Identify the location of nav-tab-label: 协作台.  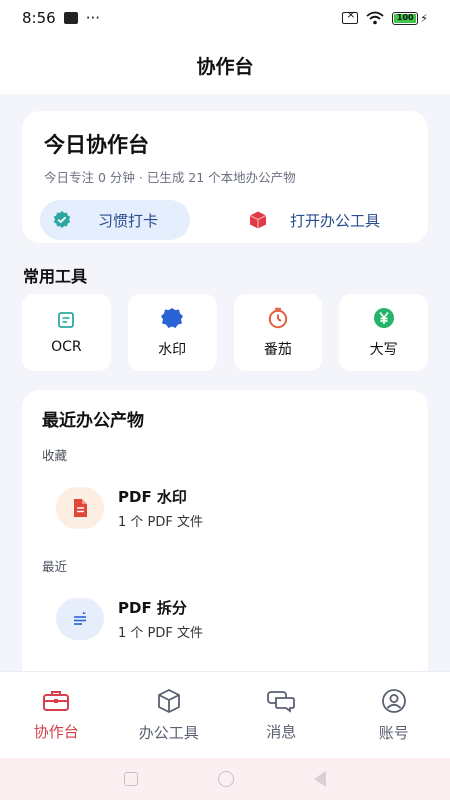
(56, 731).